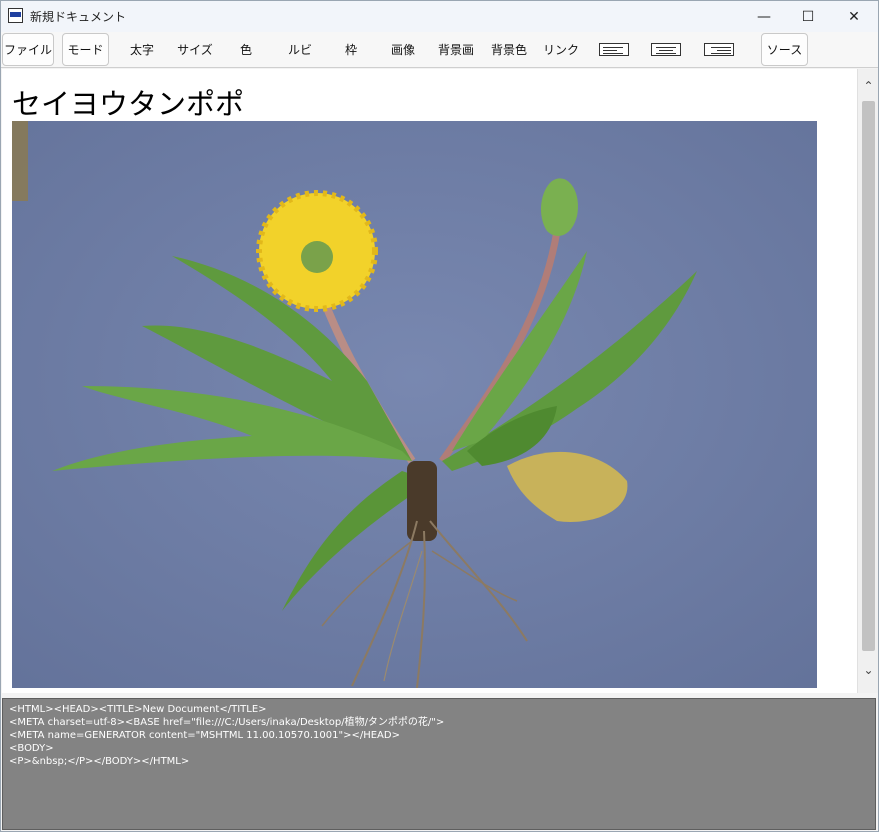  What do you see at coordinates (85, 49) in the screenshot?
I see `mode-button: モード` at bounding box center [85, 49].